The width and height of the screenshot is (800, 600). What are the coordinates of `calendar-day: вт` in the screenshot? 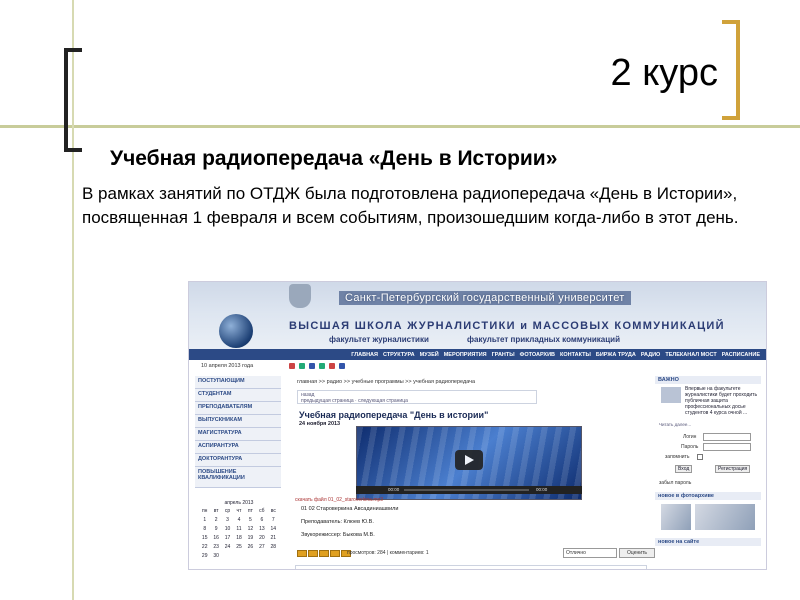 It's located at (215, 511).